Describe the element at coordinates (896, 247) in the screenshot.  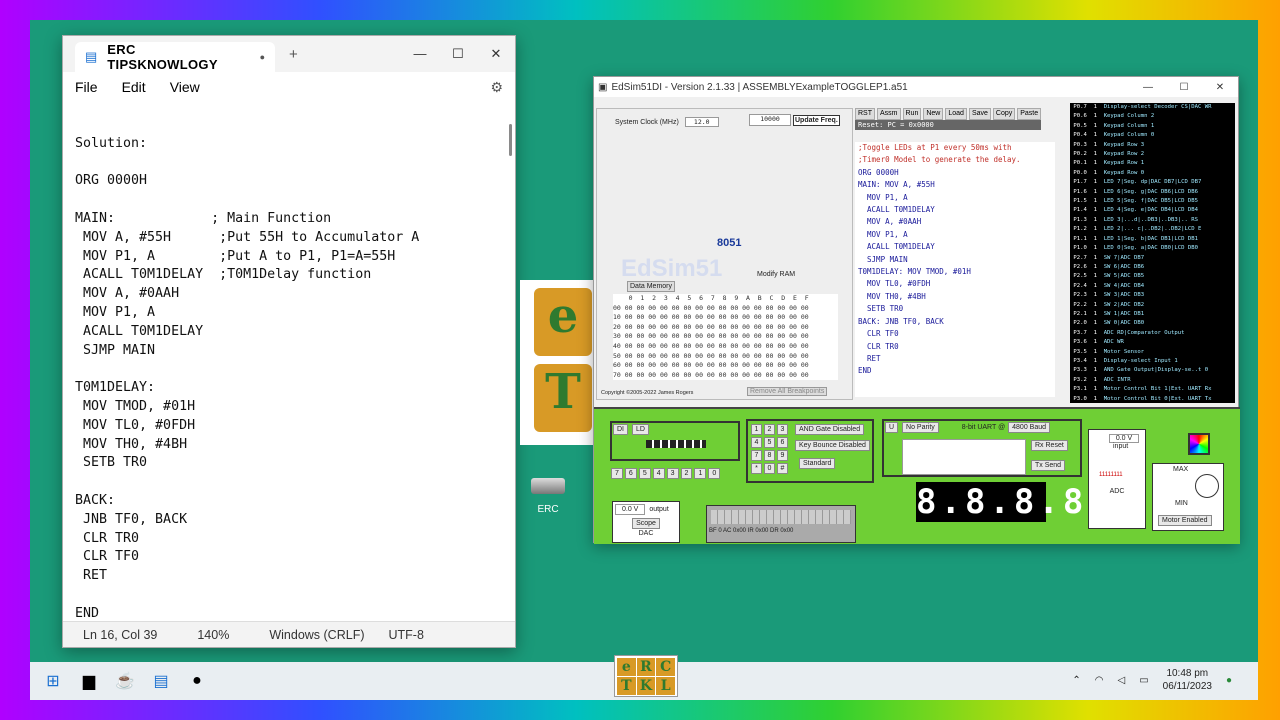
I see `asm-line: ACALL T0M1DELAY` at that location.